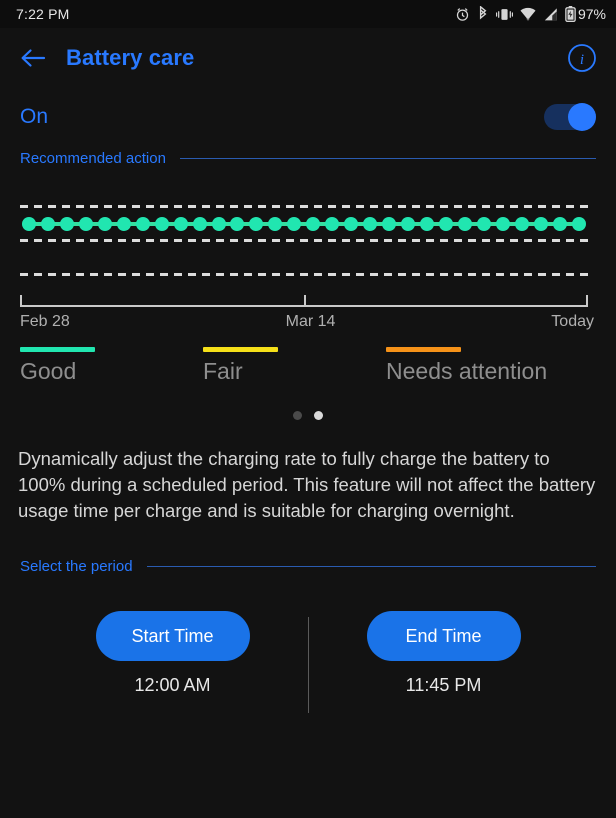  What do you see at coordinates (21, 301) in the screenshot?
I see `chart-axis-tick-start` at bounding box center [21, 301].